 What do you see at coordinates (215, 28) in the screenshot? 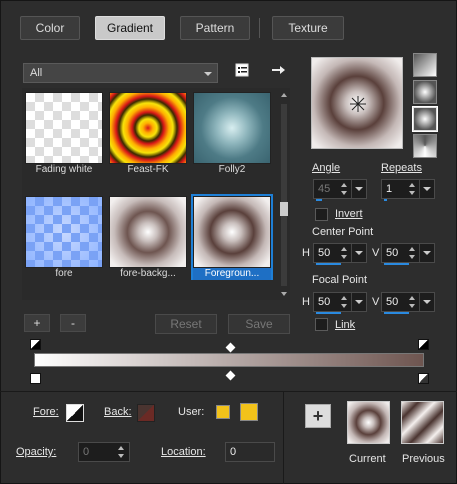
I see `tab-pattern: Pattern` at bounding box center [215, 28].